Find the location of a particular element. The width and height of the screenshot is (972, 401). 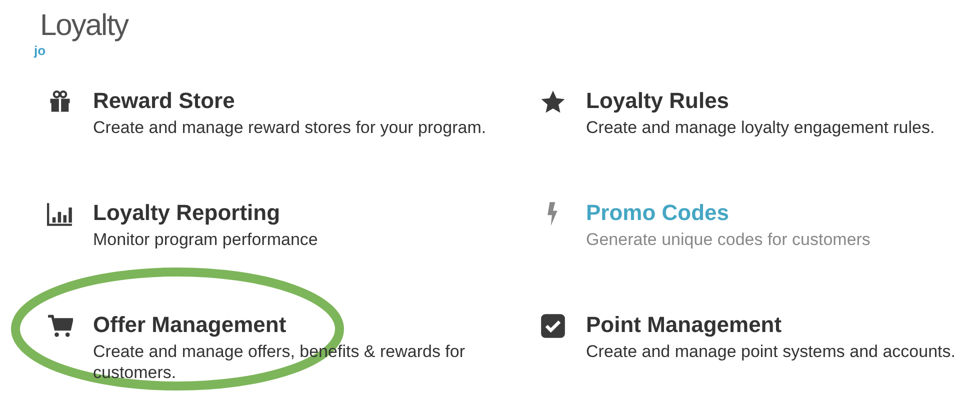

item-description: Create and manage loyalty engagement rules. is located at coordinates (760, 127).